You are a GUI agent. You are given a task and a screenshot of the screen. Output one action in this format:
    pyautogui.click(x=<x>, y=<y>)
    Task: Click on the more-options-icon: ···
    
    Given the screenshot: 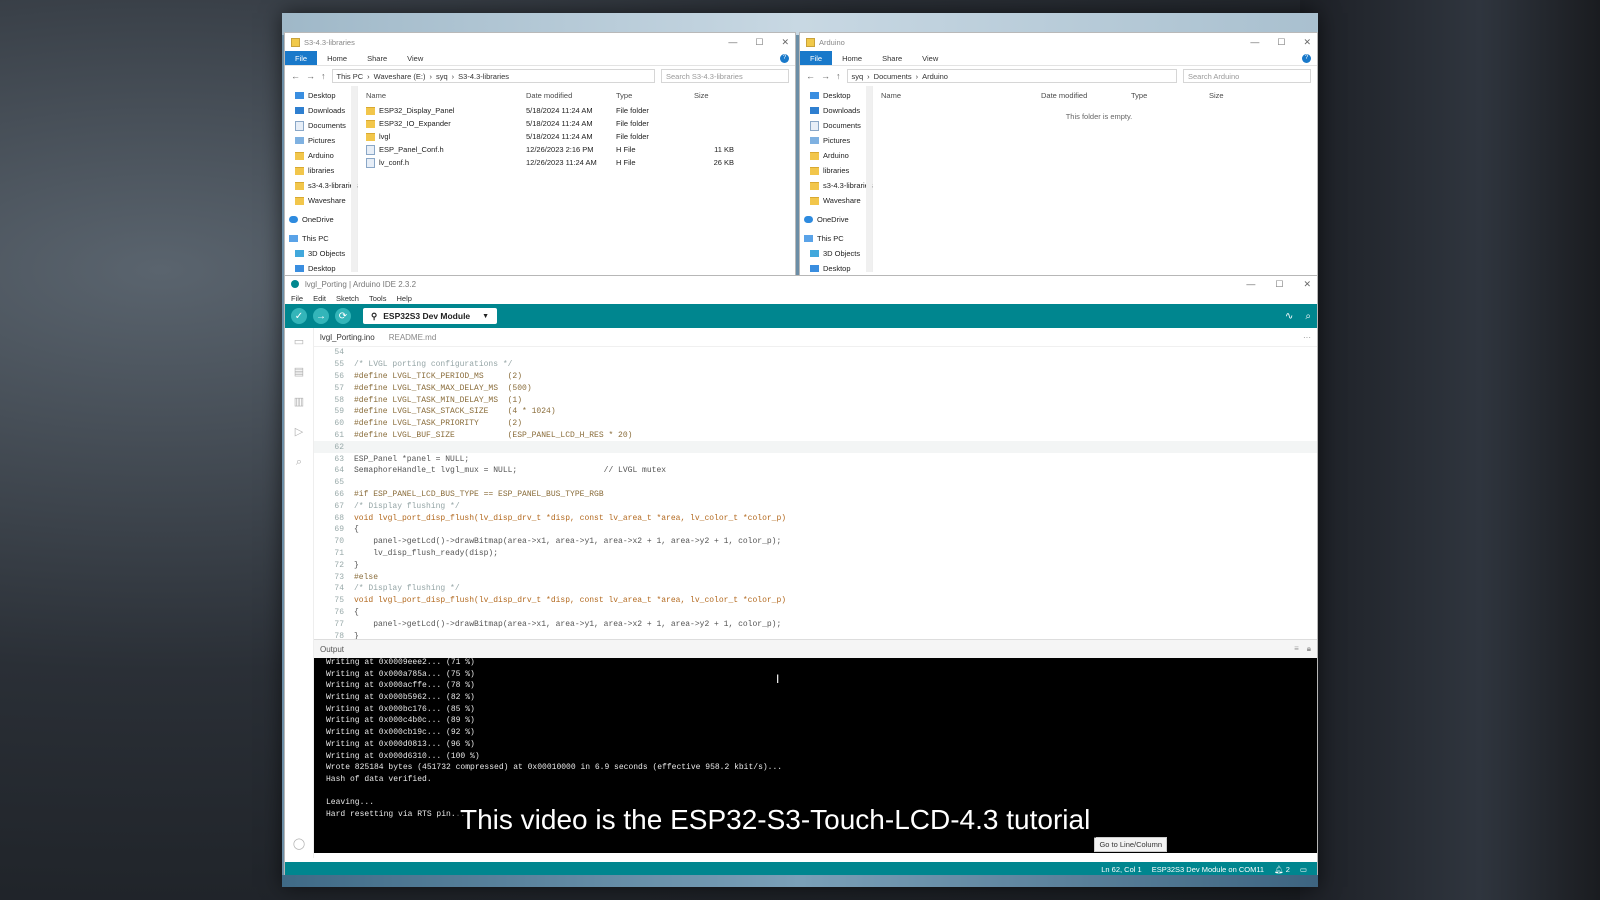 What is the action you would take?
    pyautogui.click(x=1307, y=337)
    